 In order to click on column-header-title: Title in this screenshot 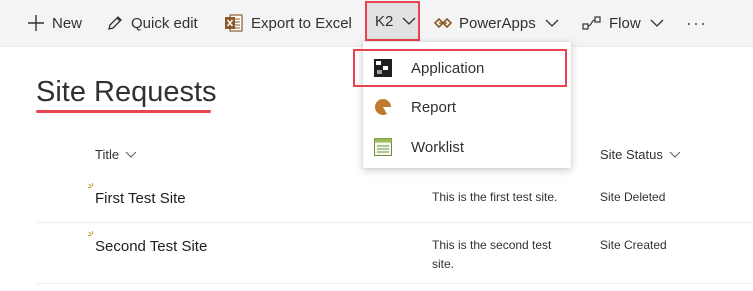, I will do `click(116, 154)`.